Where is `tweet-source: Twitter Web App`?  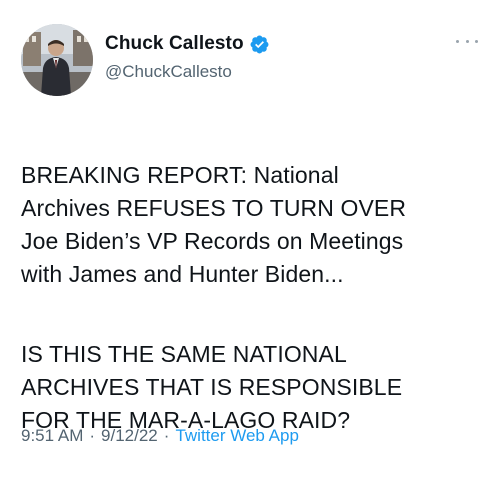 tweet-source: Twitter Web App is located at coordinates (236, 436).